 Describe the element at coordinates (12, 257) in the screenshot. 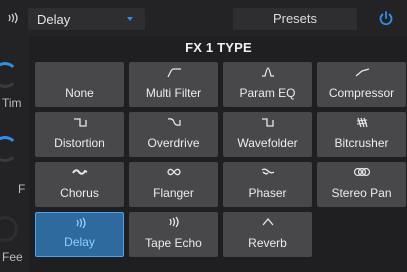

I see `feedback-knob-label: Fee` at that location.